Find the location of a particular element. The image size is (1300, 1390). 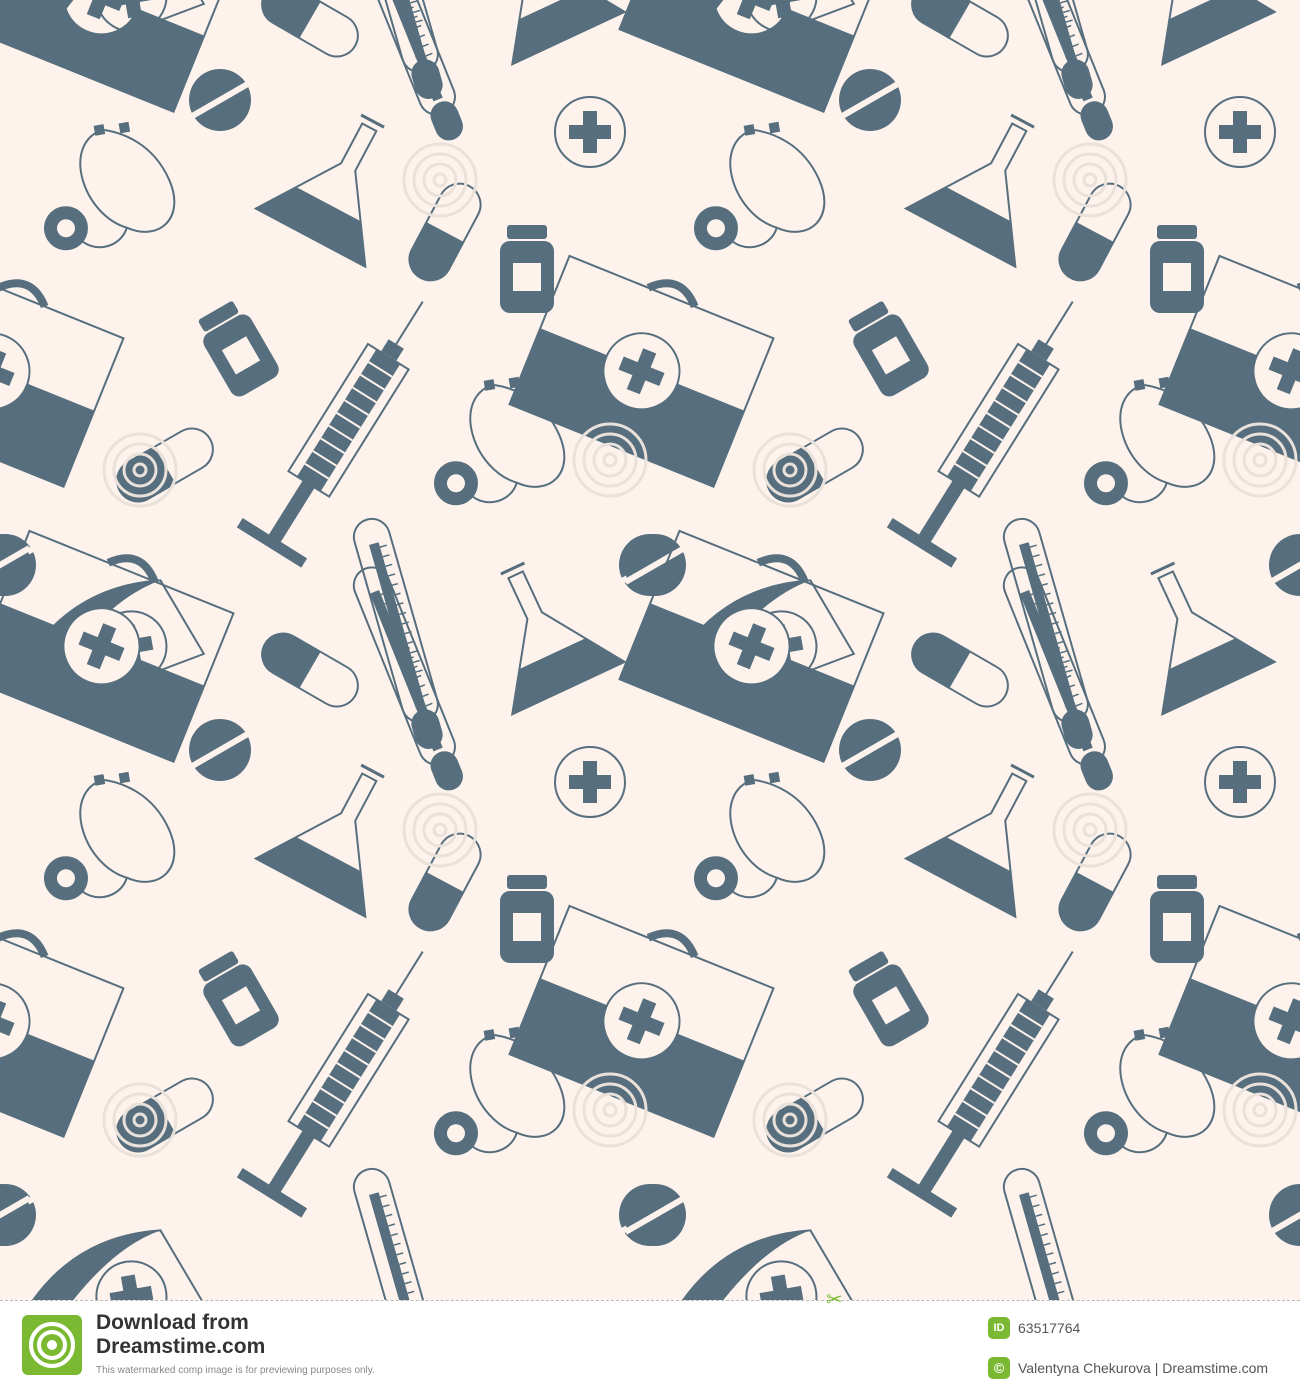

image-id: 63517764 is located at coordinates (1049, 1328).